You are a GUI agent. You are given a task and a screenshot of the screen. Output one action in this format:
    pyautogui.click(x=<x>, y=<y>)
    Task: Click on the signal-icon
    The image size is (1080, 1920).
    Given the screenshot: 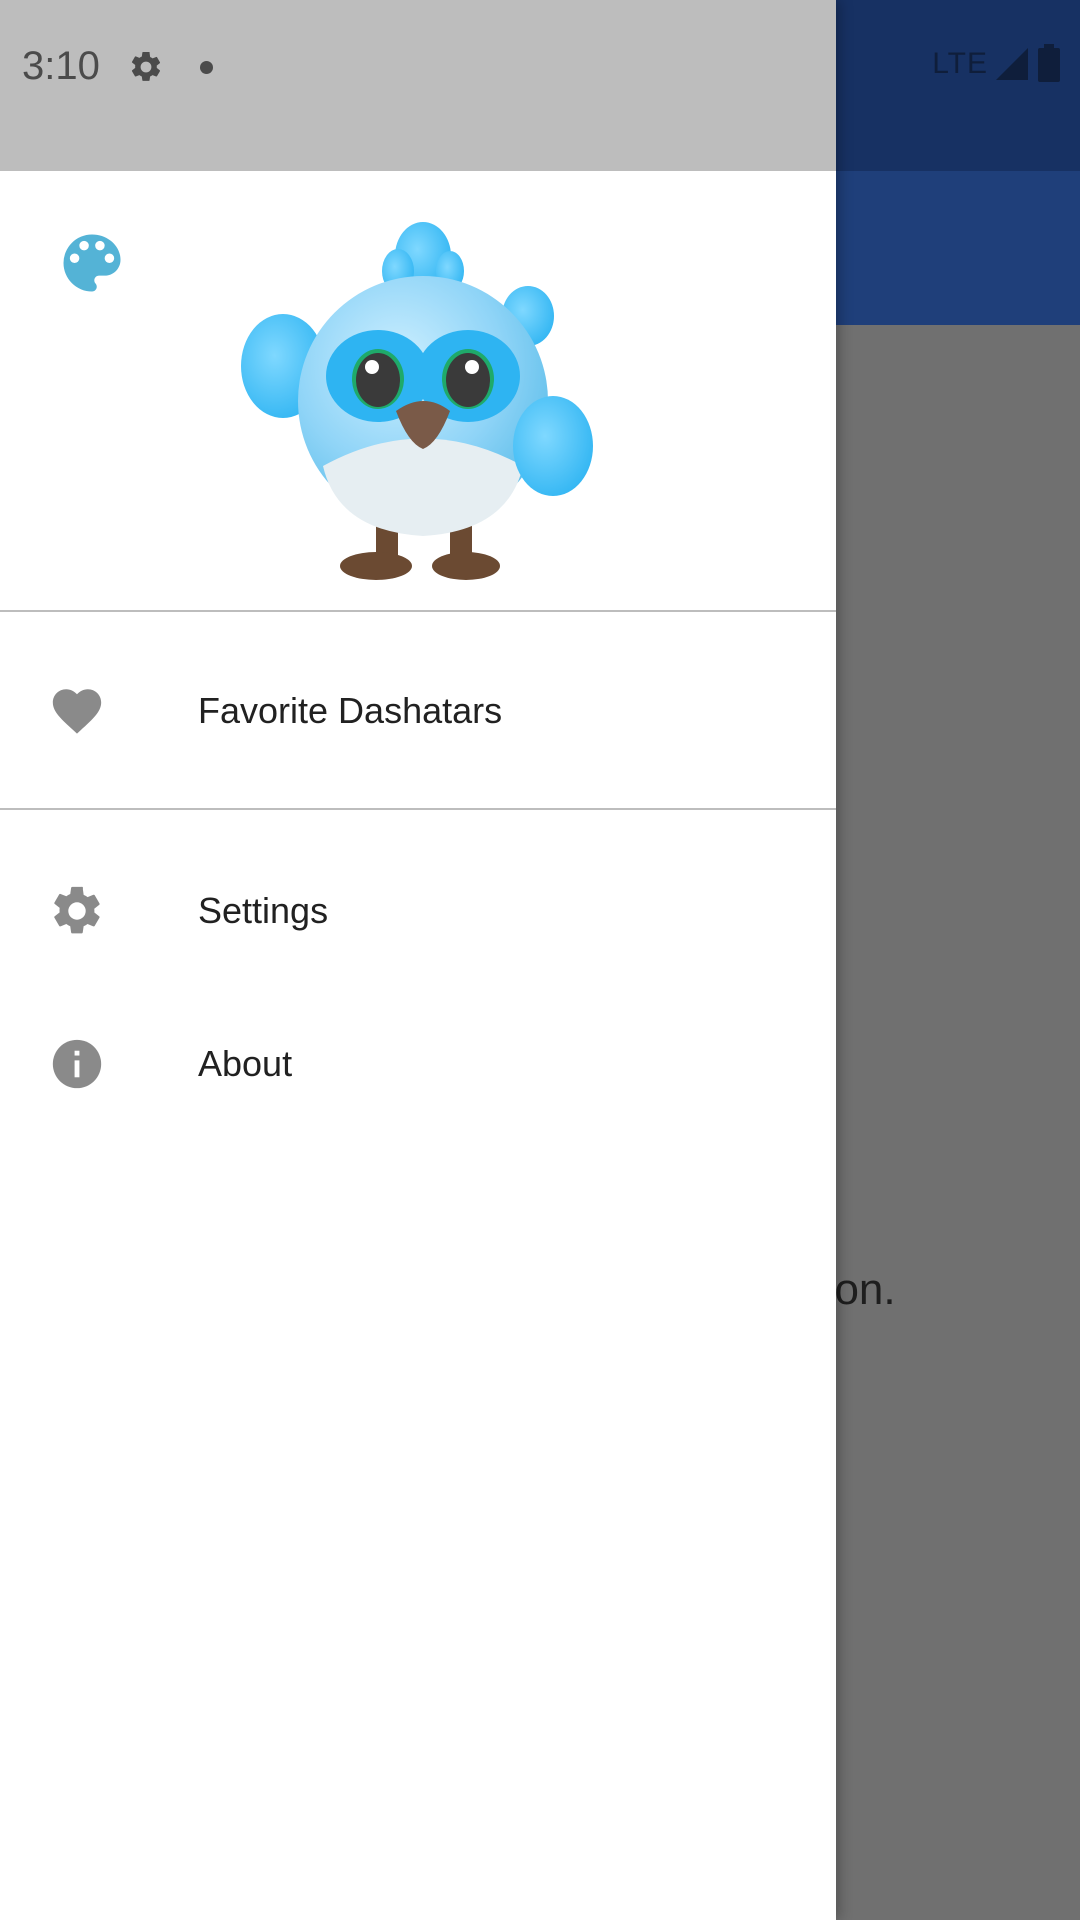 What is the action you would take?
    pyautogui.click(x=1012, y=64)
    